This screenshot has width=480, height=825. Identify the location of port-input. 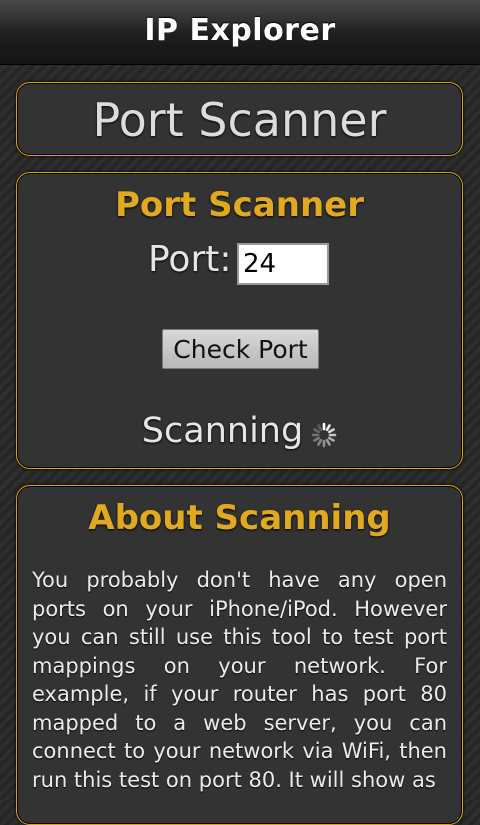
(283, 264).